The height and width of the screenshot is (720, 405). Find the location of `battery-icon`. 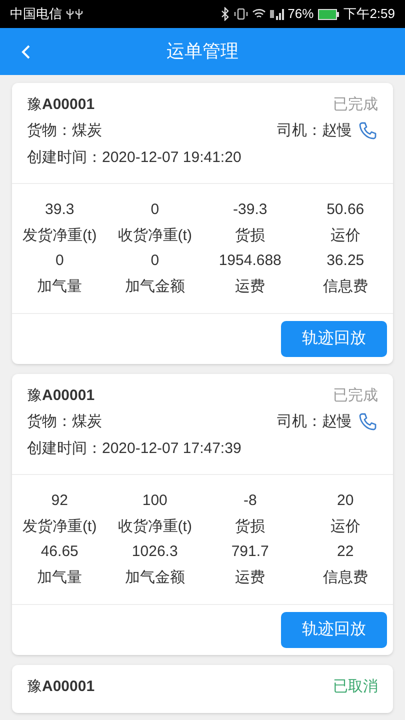

battery-icon is located at coordinates (329, 14).